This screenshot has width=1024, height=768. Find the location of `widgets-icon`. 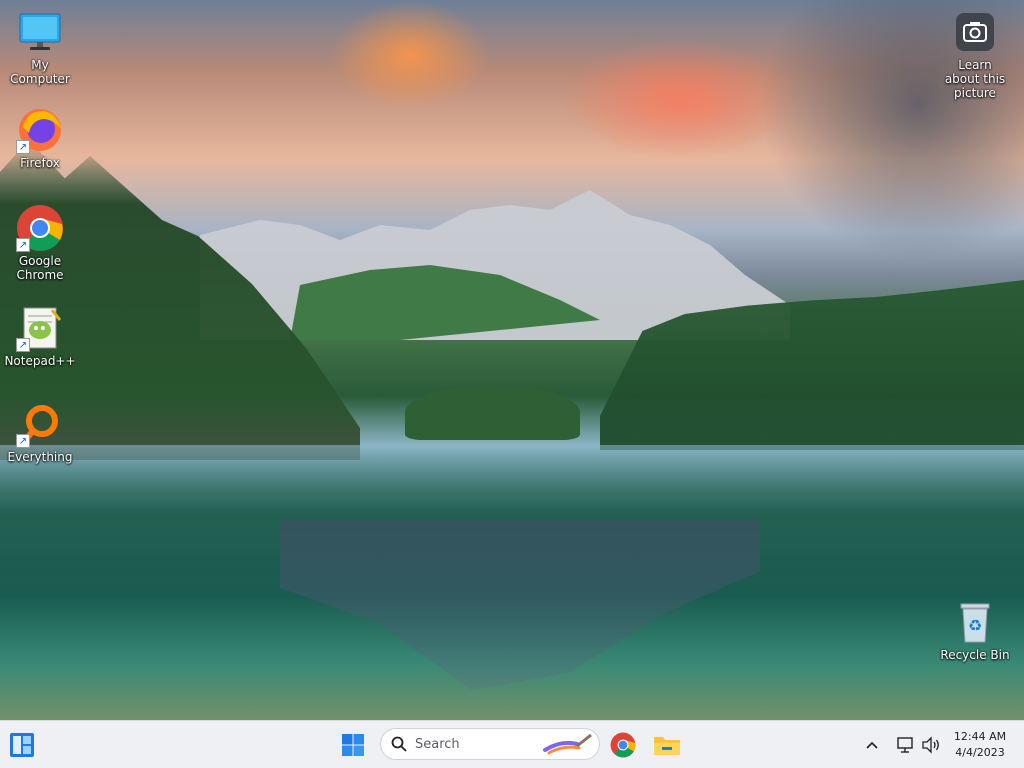

widgets-icon is located at coordinates (22, 745).